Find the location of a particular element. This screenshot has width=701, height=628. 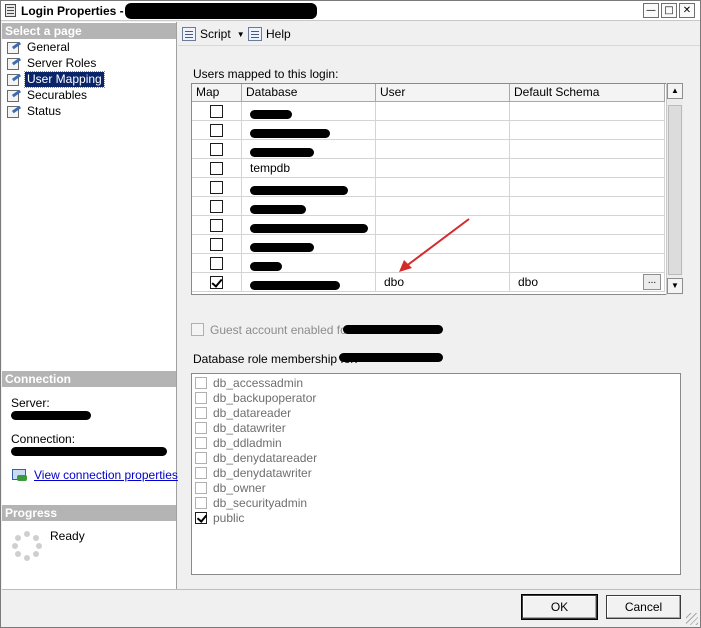

ok-button: OK is located at coordinates (559, 607).